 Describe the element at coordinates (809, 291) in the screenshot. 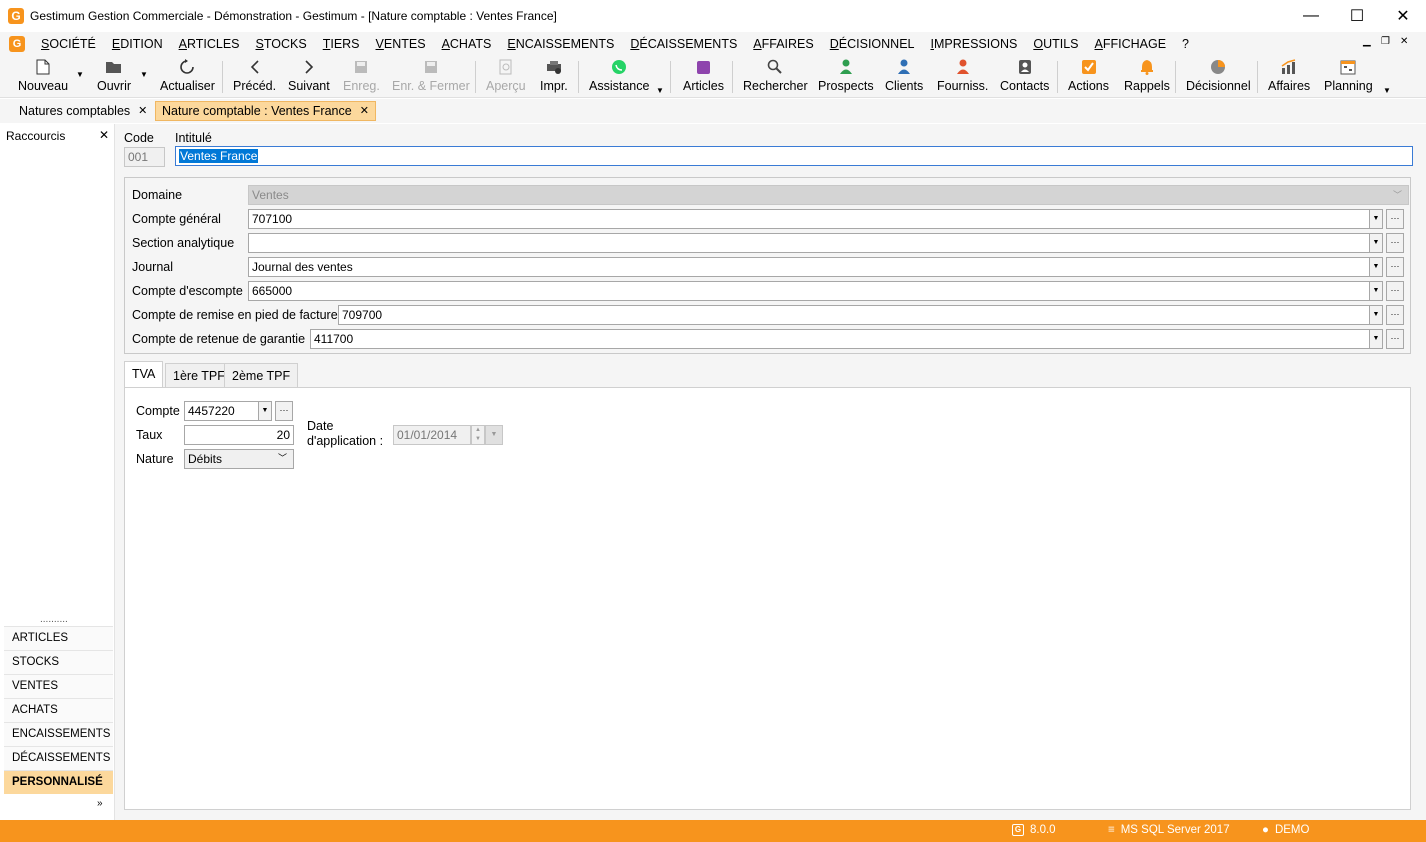

I see `compte-escompte-input: 665000` at that location.